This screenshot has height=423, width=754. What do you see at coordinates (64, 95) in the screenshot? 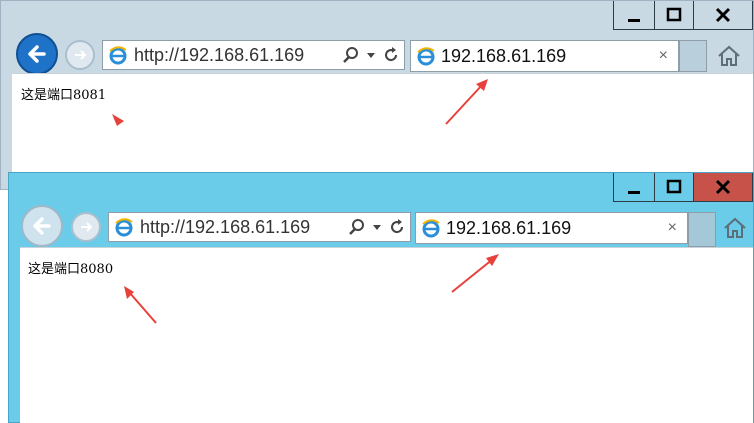
I see `page-text: 这是端口8081` at bounding box center [64, 95].